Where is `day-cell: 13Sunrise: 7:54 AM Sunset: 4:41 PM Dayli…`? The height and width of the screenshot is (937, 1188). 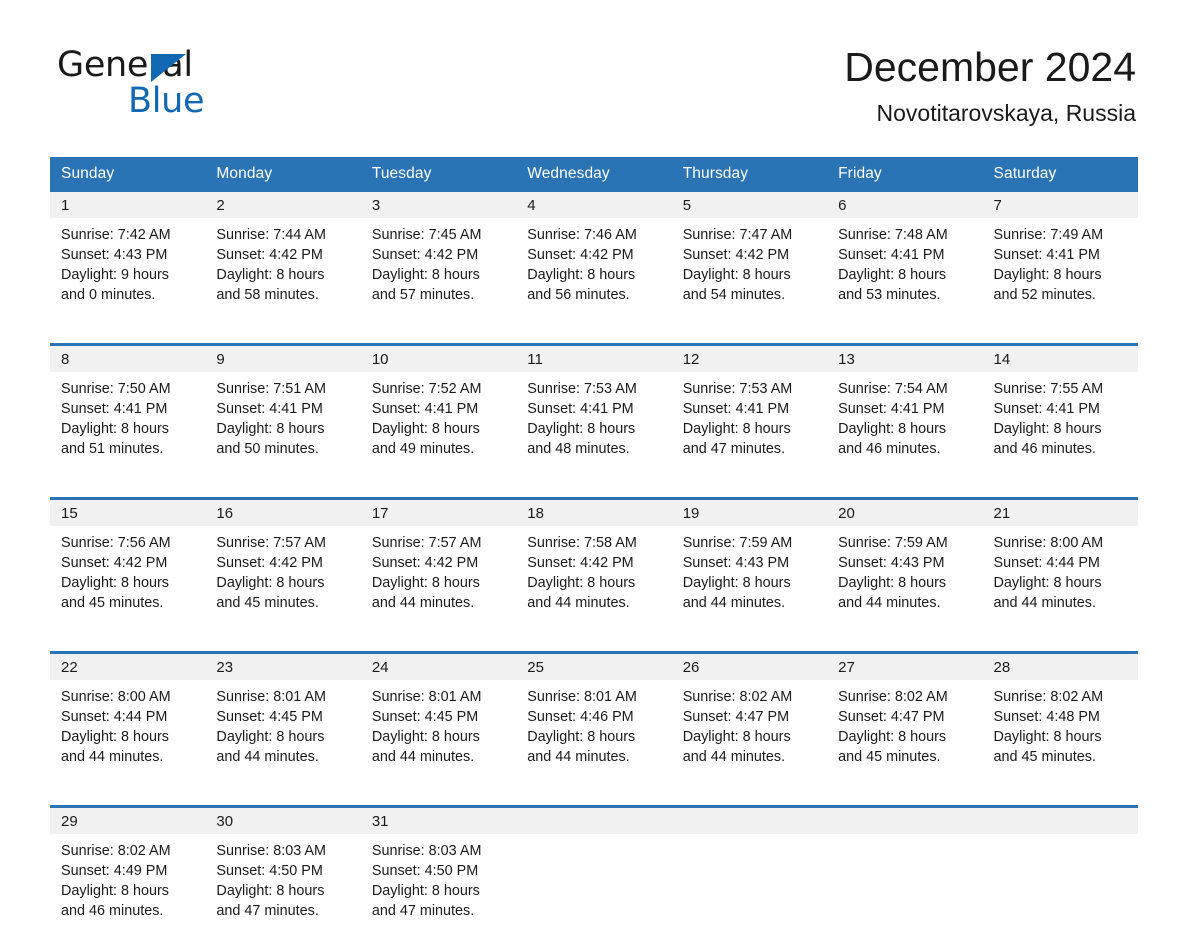
day-cell: 13Sunrise: 7:54 AM Sunset: 4:41 PM Dayli… is located at coordinates (904, 410).